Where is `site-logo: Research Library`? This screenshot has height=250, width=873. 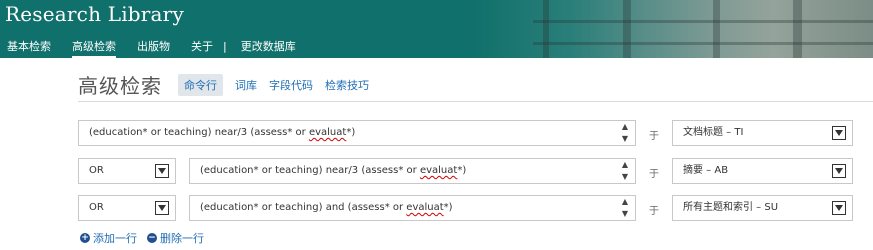 site-logo: Research Library is located at coordinates (94, 14).